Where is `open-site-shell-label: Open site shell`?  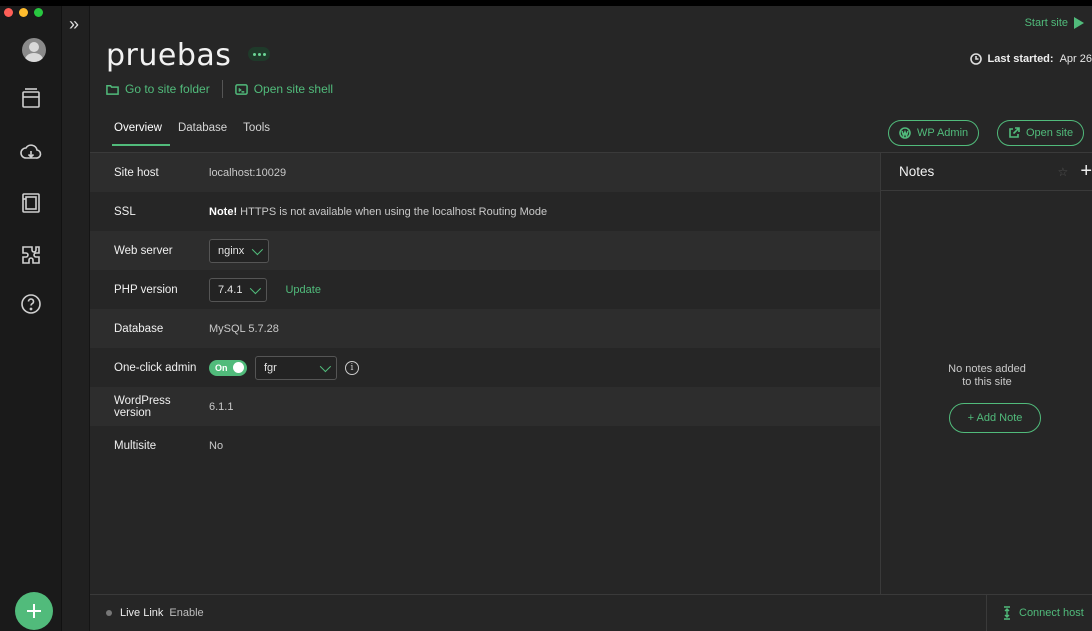 open-site-shell-label: Open site shell is located at coordinates (293, 89).